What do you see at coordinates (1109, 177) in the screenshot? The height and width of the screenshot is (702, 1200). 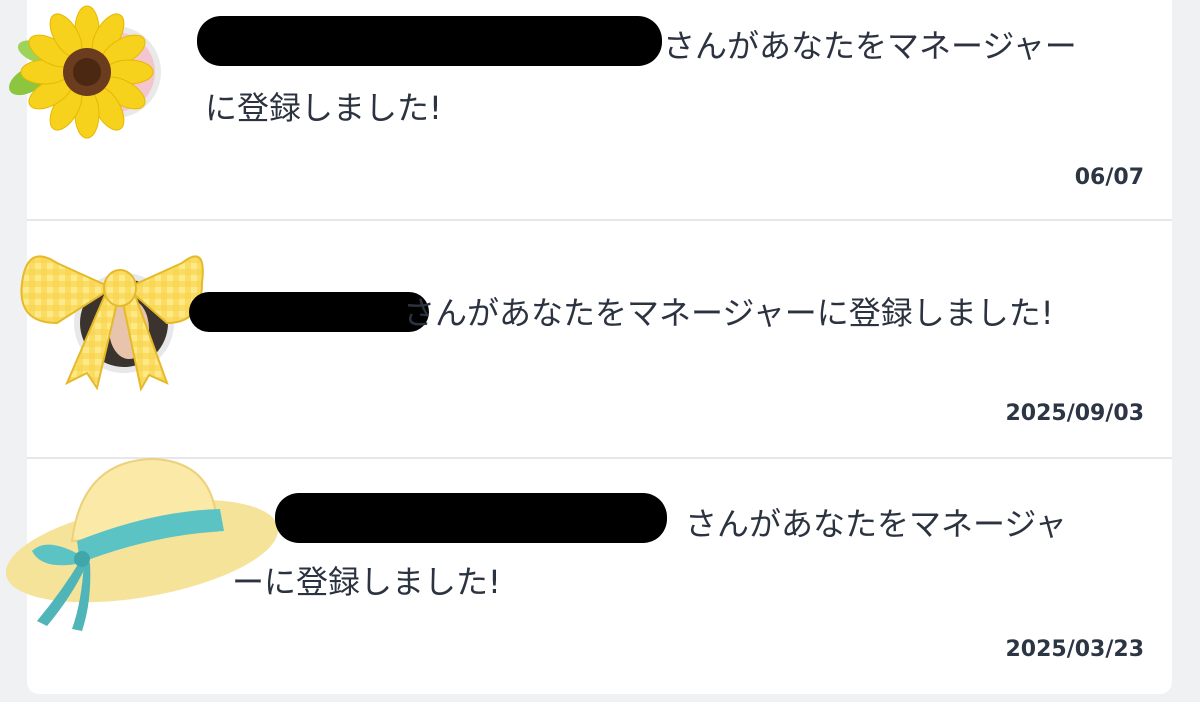 I see `notification-date: 06/07` at bounding box center [1109, 177].